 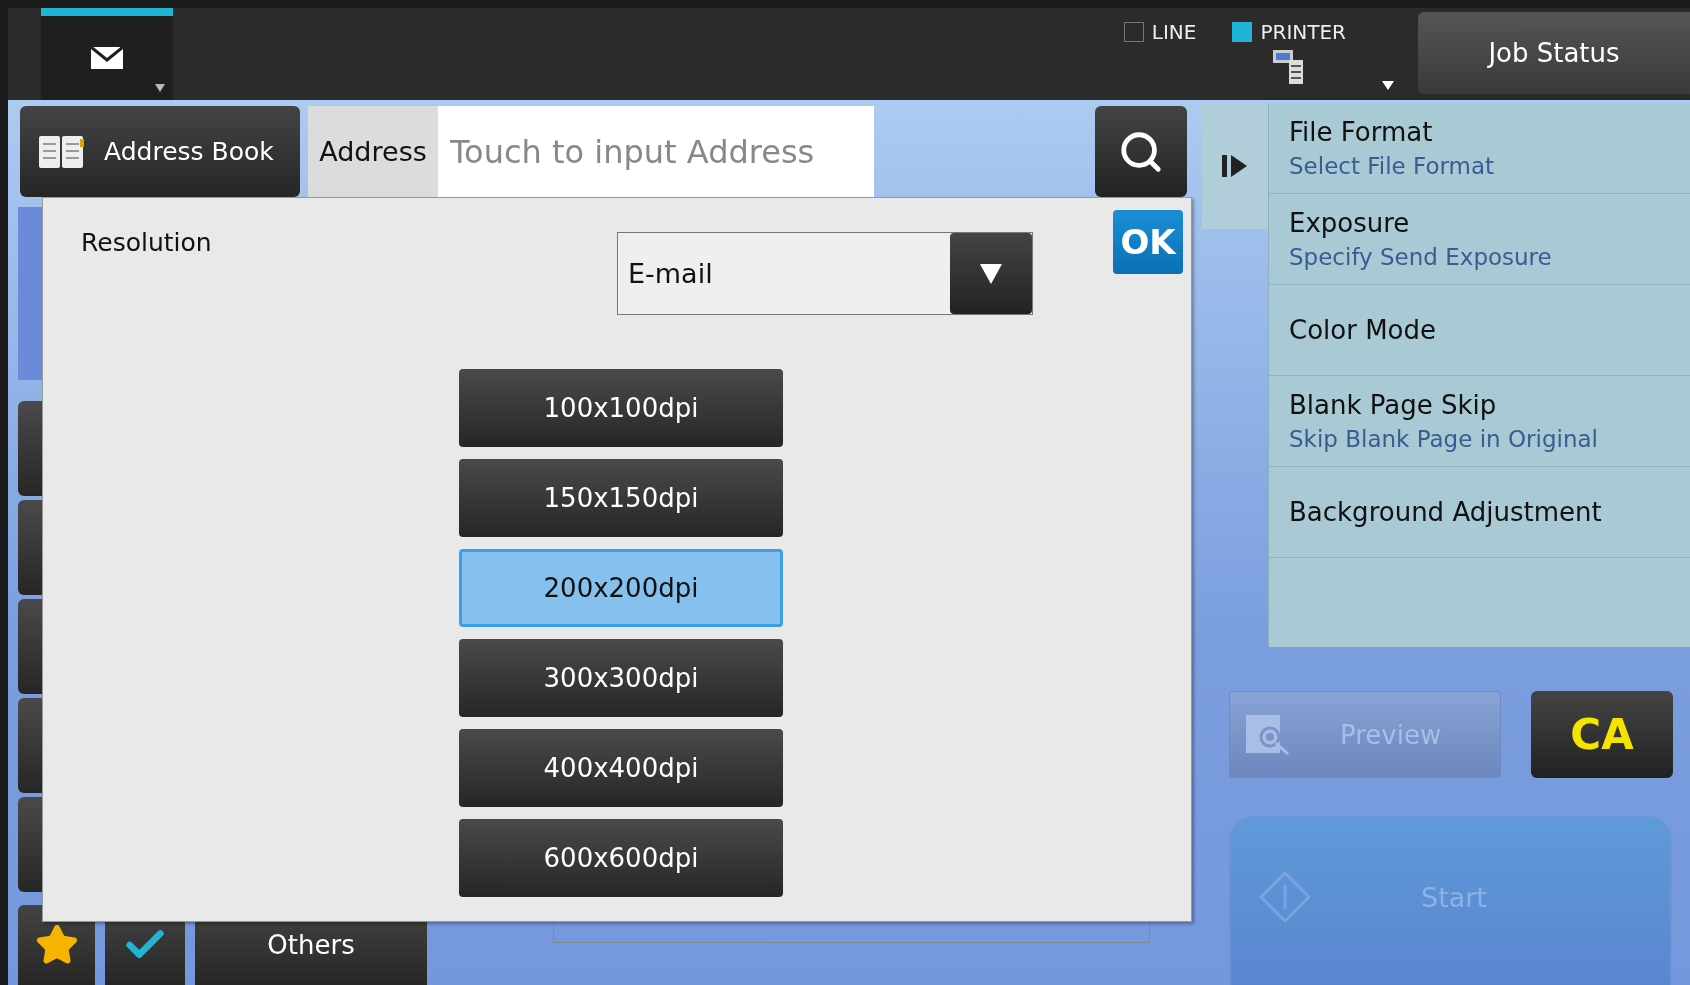 What do you see at coordinates (147, 242) in the screenshot?
I see `dialog-title: Resolution` at bounding box center [147, 242].